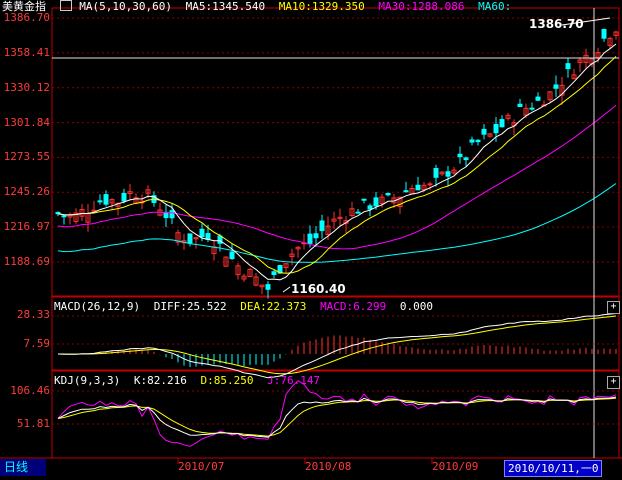 The height and width of the screenshot is (480, 622). What do you see at coordinates (125, 6) in the screenshot?
I see `ma-indicator-label: MA(5,10,30,60)` at bounding box center [125, 6].